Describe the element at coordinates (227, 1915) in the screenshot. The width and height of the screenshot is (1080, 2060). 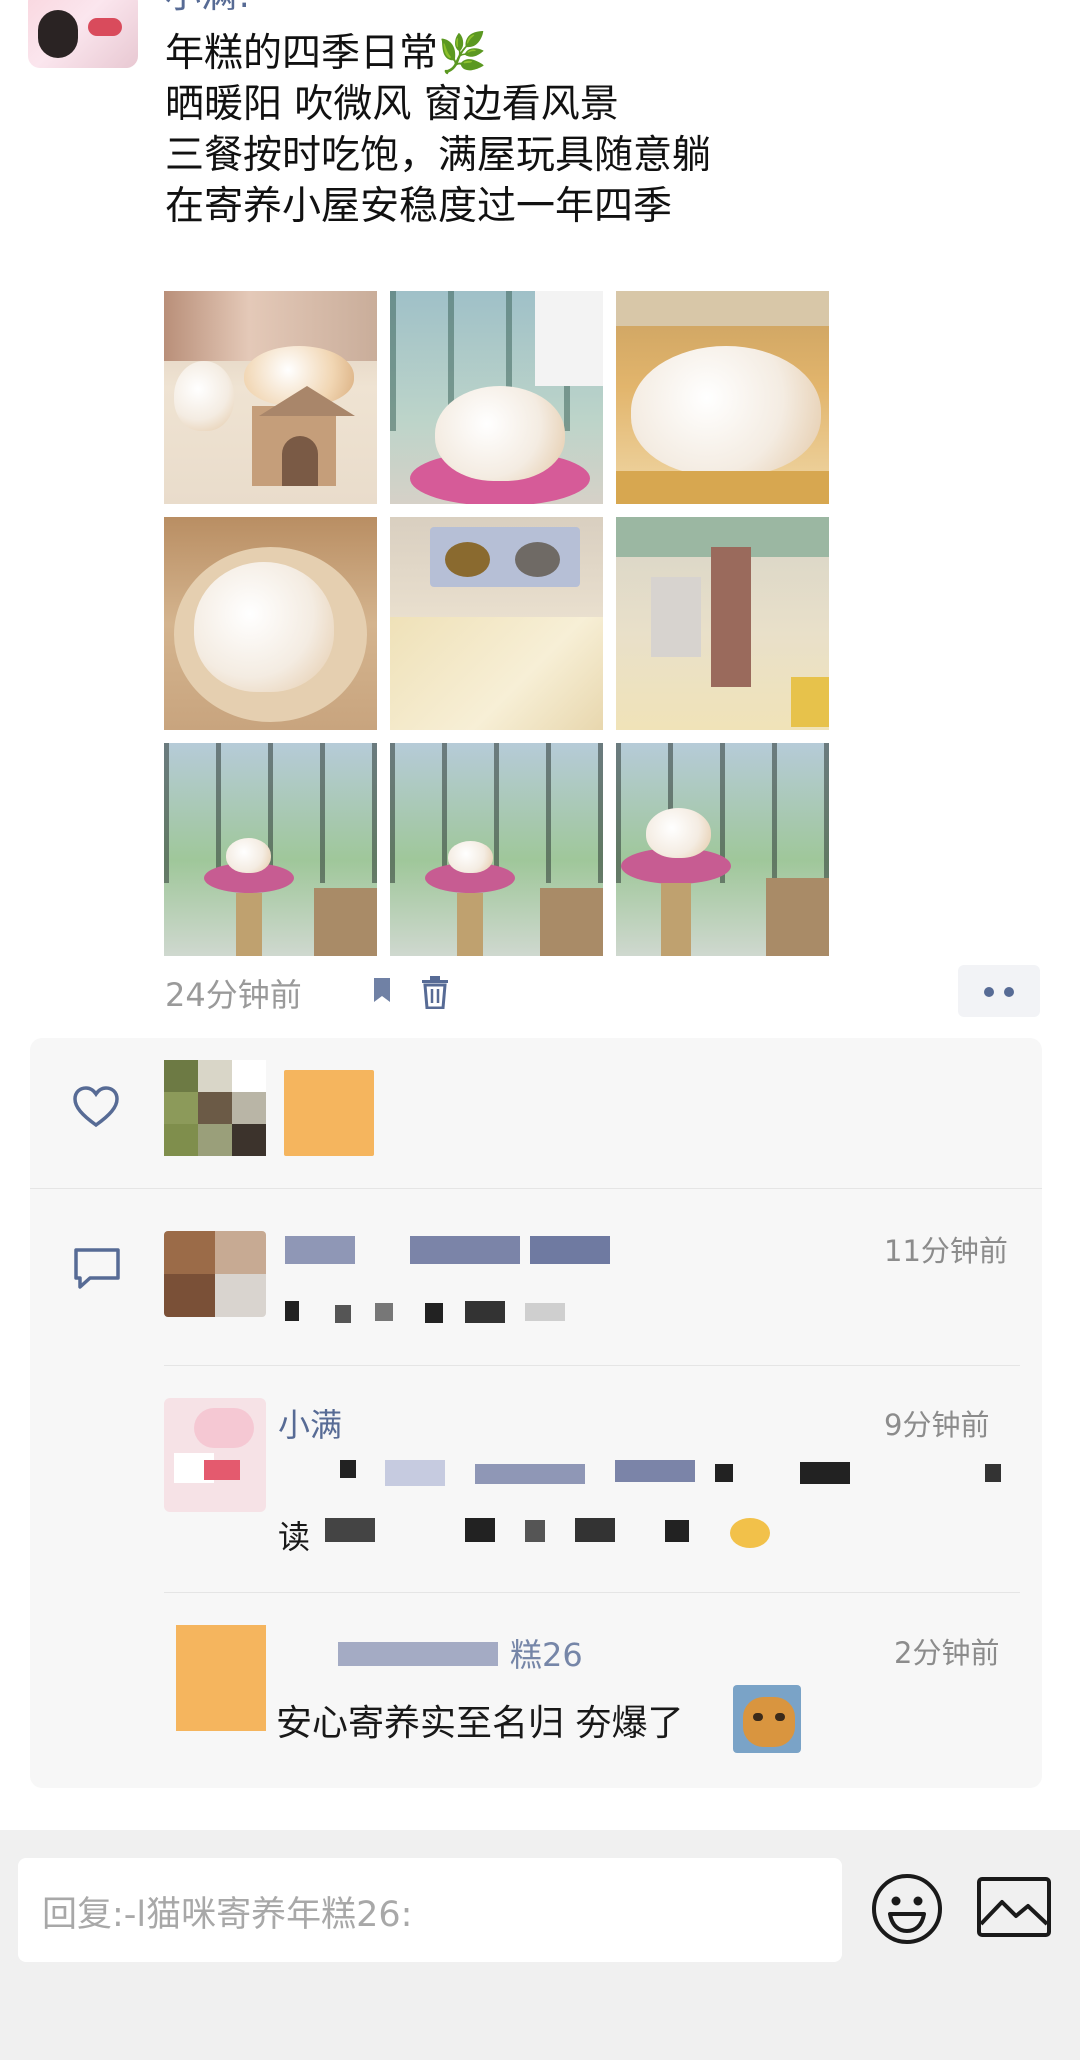
I see `reply-placeholder: 回复:-l猫咪寄养年糕26:` at that location.